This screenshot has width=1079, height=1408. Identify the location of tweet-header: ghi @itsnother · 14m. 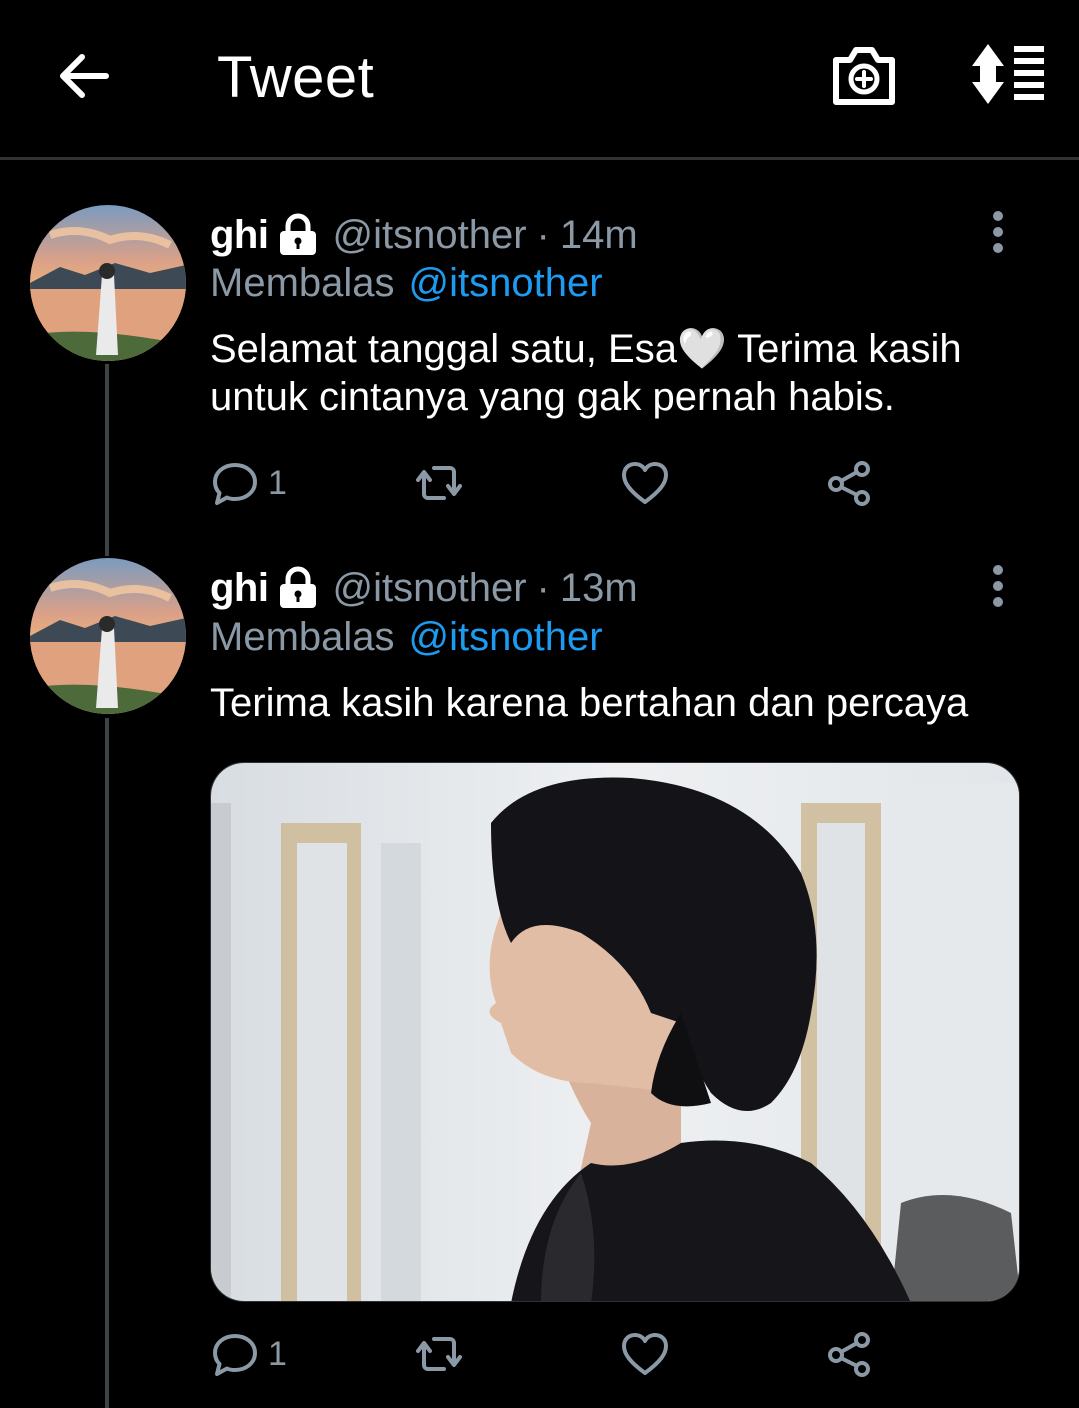
(424, 235).